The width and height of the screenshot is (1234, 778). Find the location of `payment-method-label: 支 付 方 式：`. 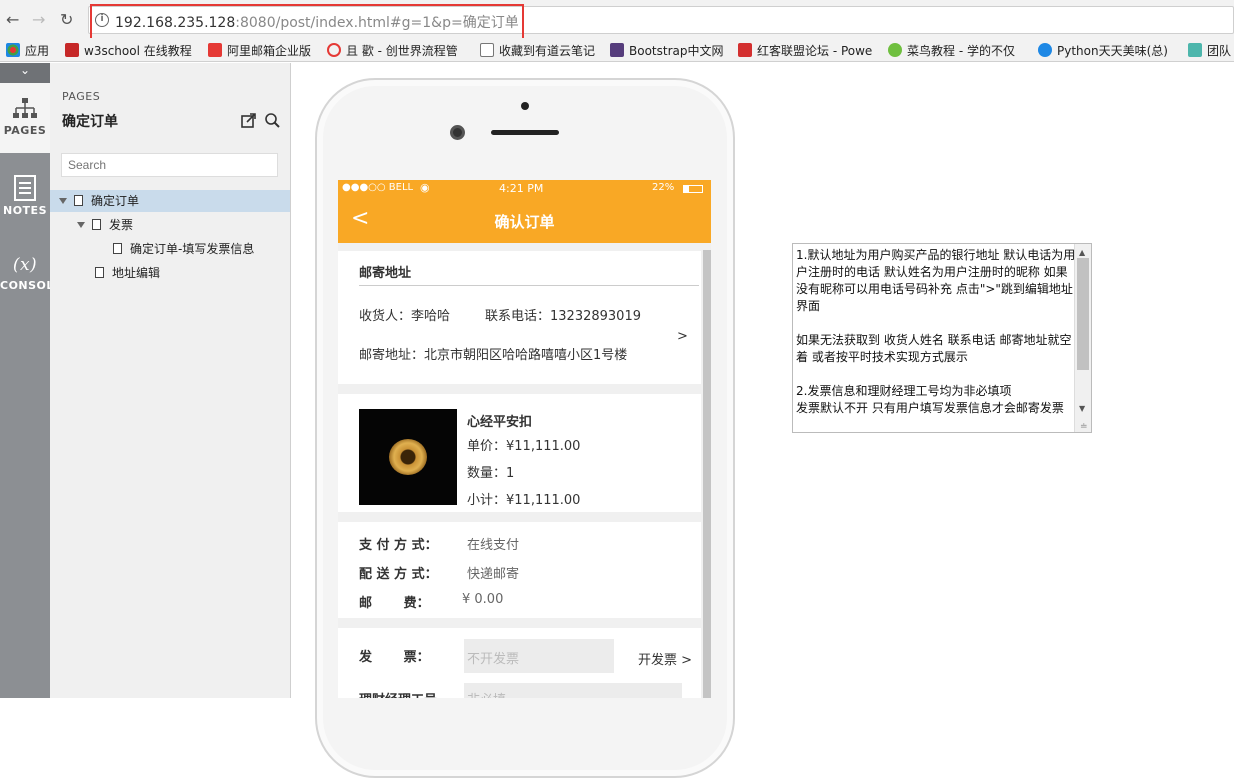

payment-method-label: 支 付 方 式： is located at coordinates (398, 545).